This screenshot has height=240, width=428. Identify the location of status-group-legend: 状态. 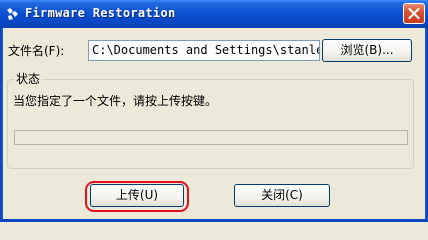
(28, 79).